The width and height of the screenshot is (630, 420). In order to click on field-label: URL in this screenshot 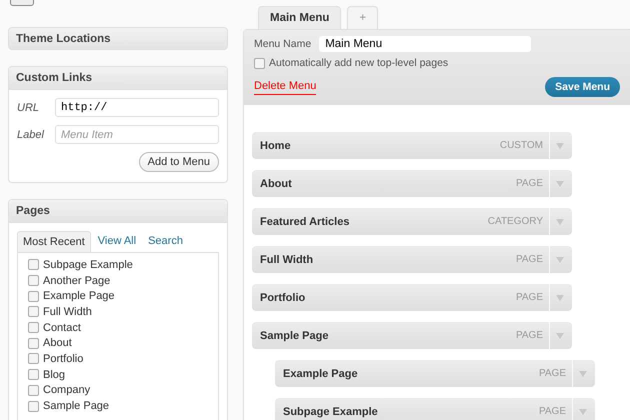, I will do `click(28, 108)`.